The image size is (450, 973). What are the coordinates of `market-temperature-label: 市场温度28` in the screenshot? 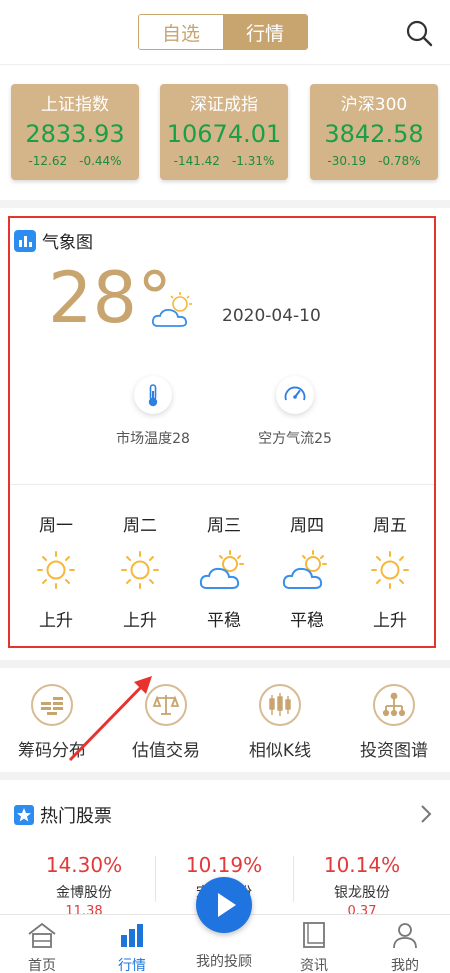 It's located at (153, 439).